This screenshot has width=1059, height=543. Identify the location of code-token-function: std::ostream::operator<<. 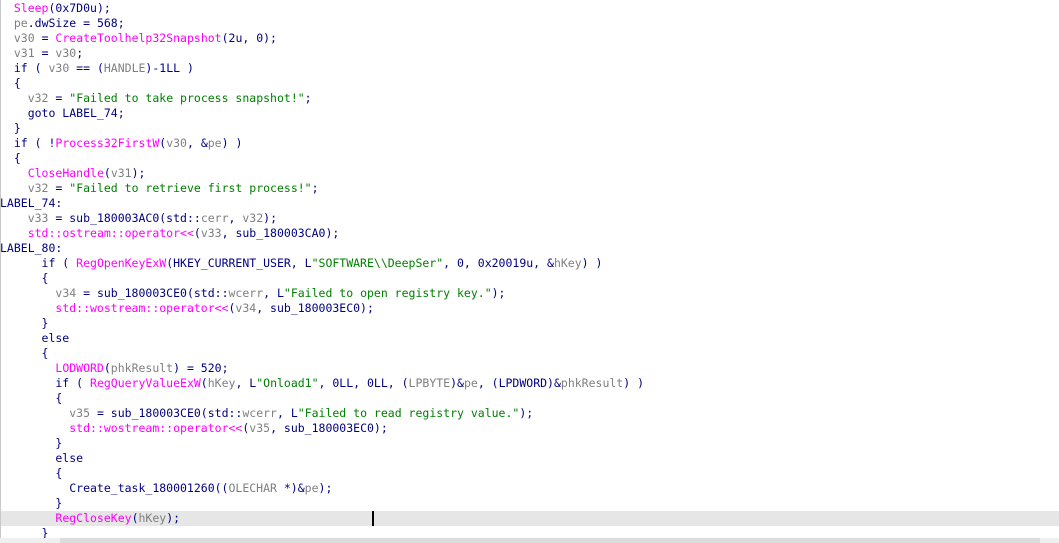
(110, 233).